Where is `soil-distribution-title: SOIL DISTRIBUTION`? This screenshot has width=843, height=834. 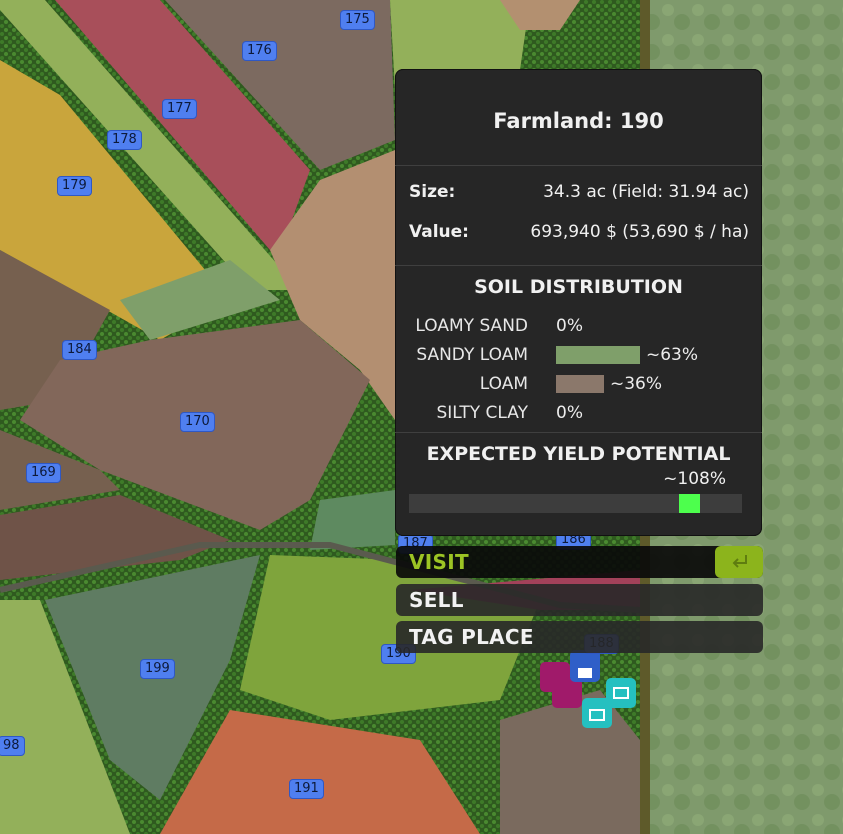 soil-distribution-title: SOIL DISTRIBUTION is located at coordinates (578, 287).